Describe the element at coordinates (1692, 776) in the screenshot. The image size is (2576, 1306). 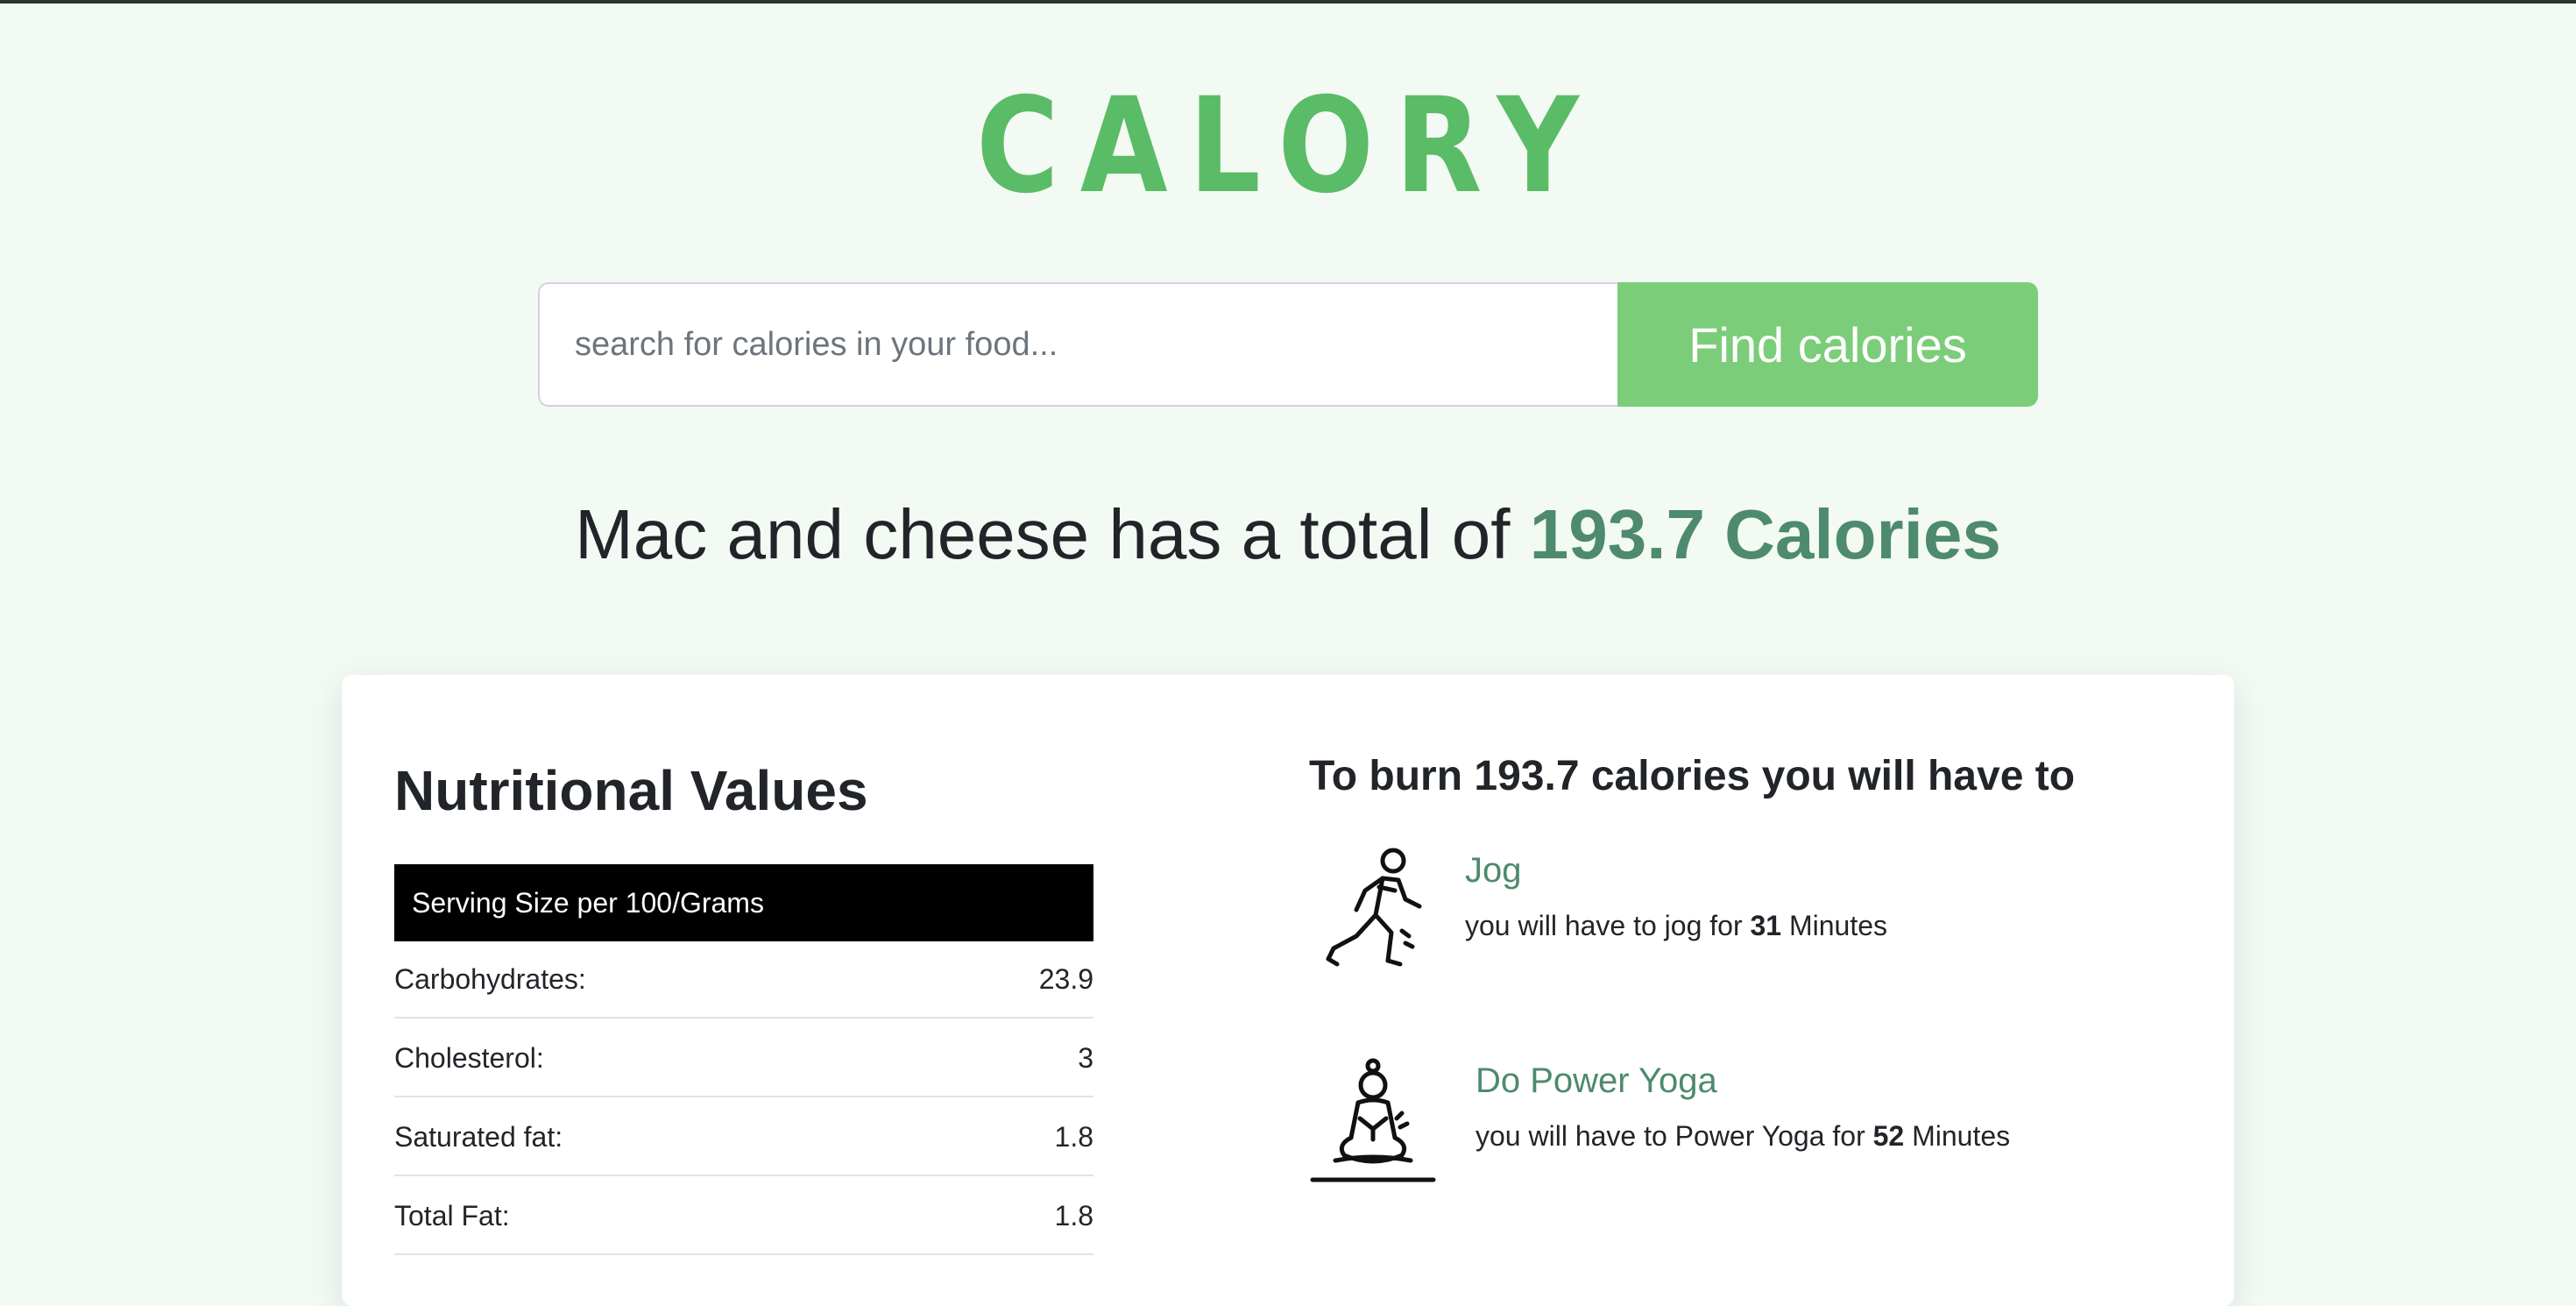
I see `burn-title: To burn 193.7 calories you will have to` at that location.